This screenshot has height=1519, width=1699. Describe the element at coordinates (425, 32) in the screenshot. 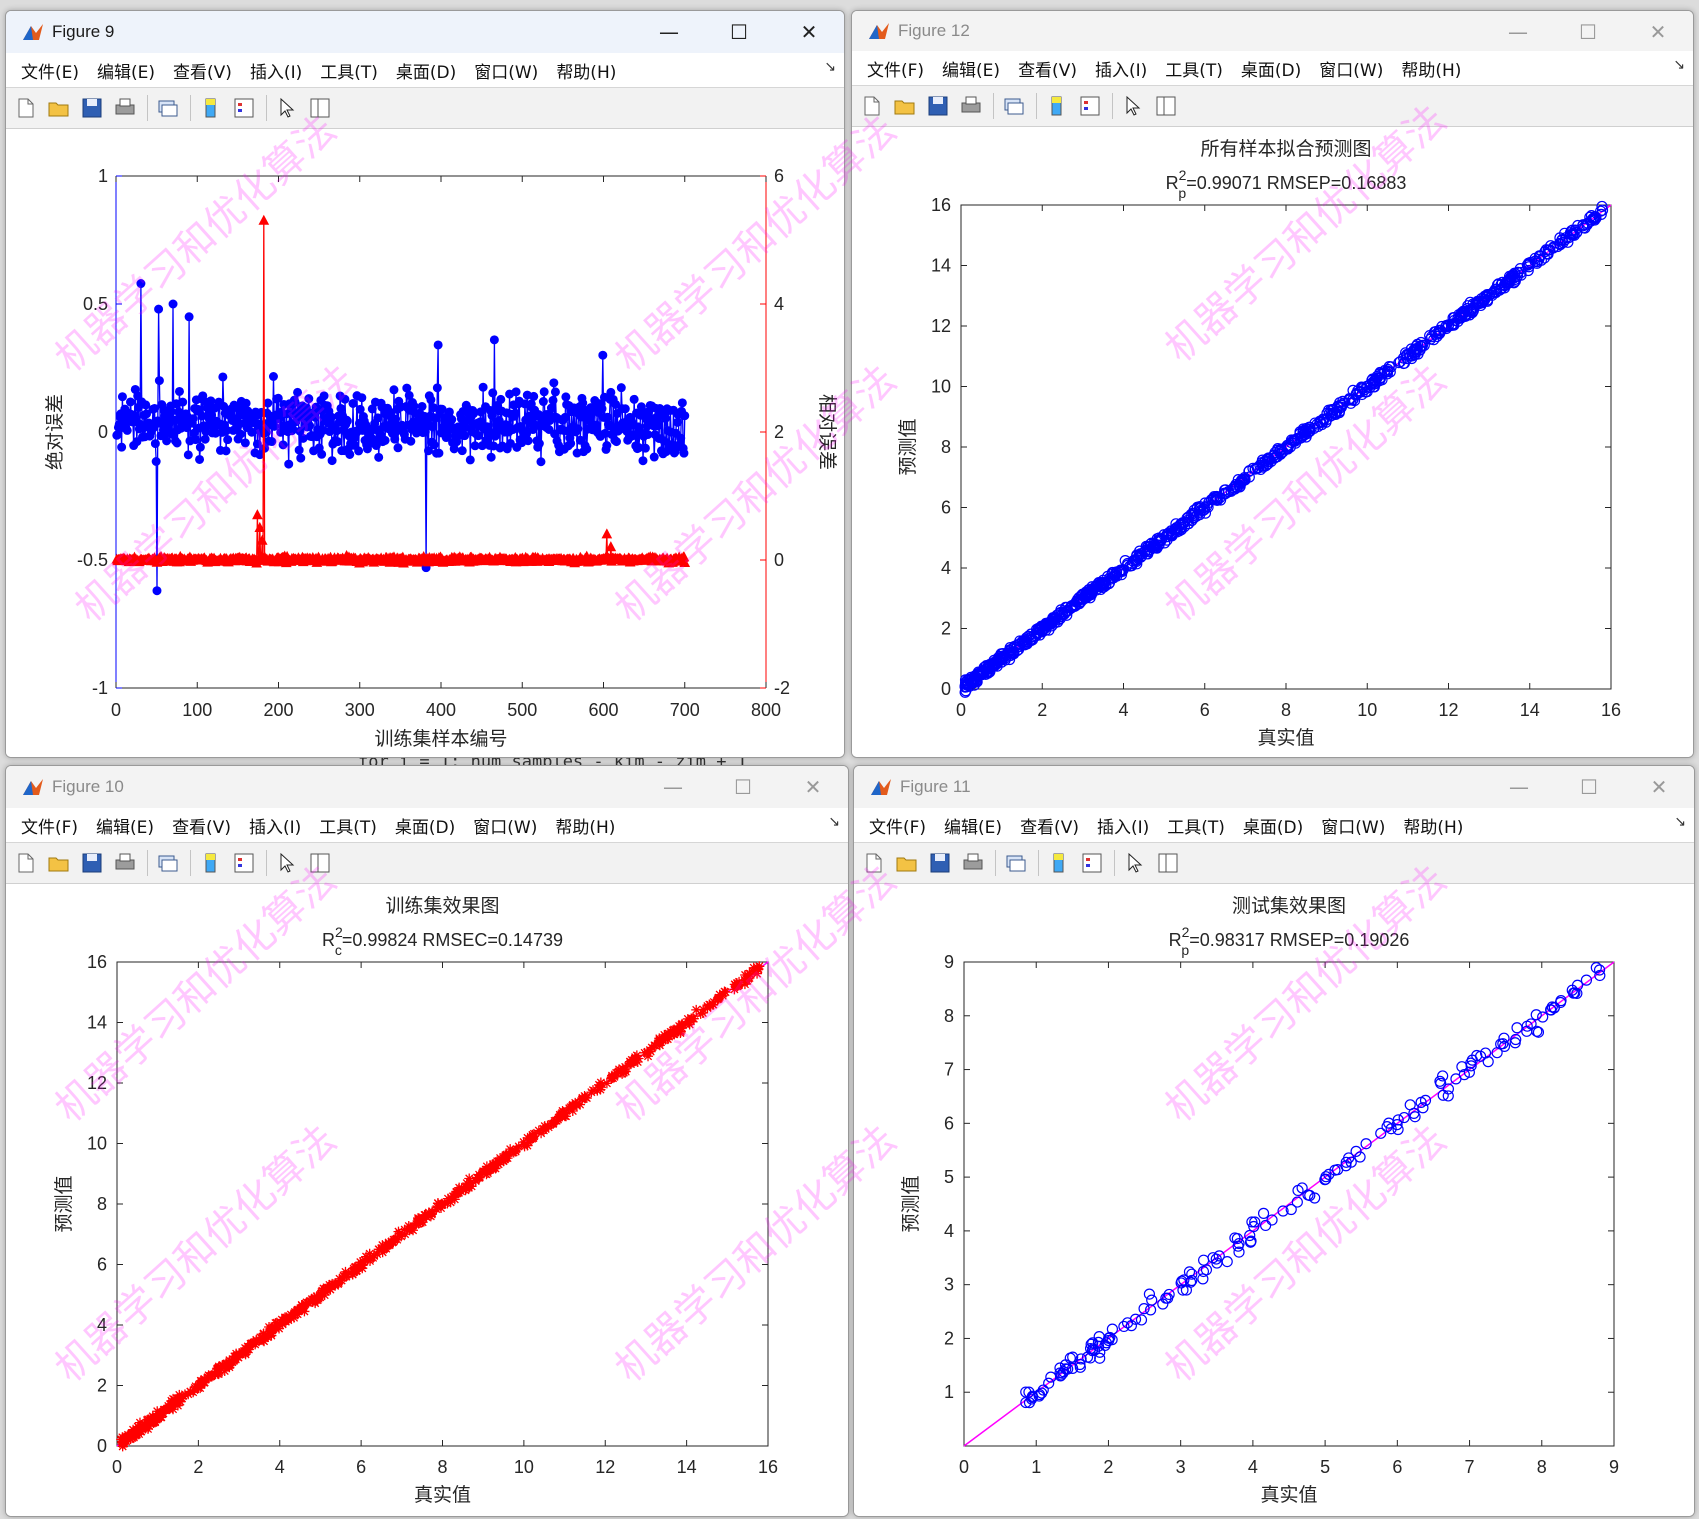

I see `title-bar: Figure 9 — ☐ ✕` at that location.